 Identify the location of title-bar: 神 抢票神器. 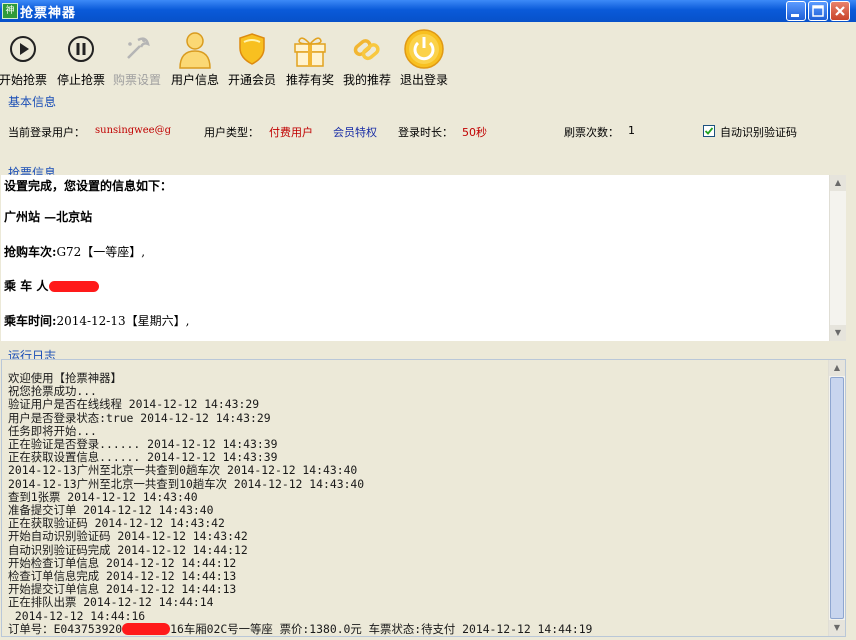
(428, 11).